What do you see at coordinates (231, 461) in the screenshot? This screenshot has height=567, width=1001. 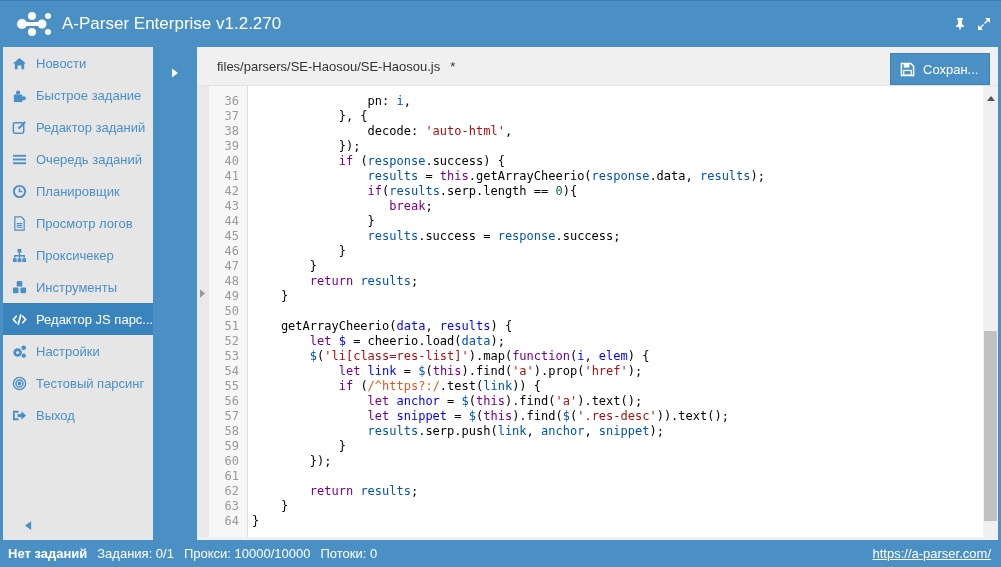 I see `line-number: 60` at bounding box center [231, 461].